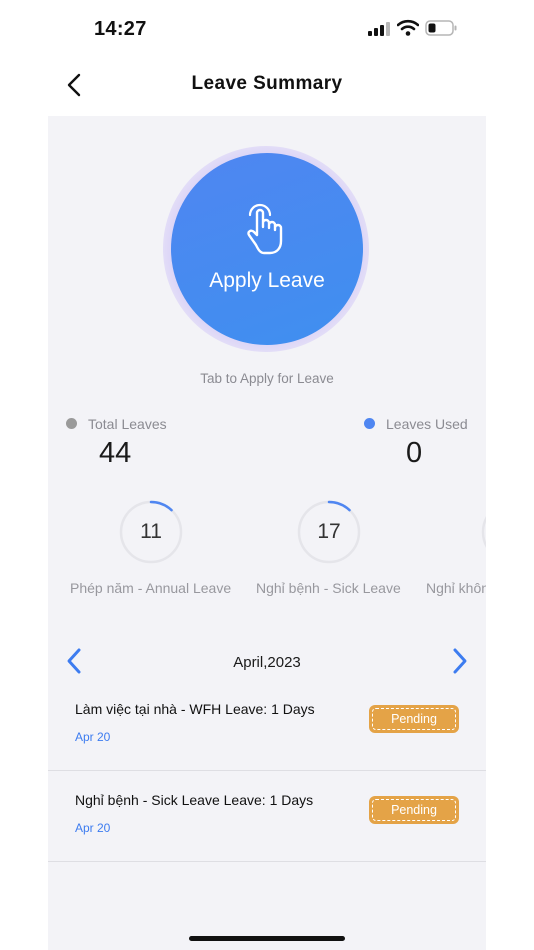 This screenshot has height=950, width=534. I want to click on leave-type-label: Nghỉ bệnh - Sick Leave, so click(328, 588).